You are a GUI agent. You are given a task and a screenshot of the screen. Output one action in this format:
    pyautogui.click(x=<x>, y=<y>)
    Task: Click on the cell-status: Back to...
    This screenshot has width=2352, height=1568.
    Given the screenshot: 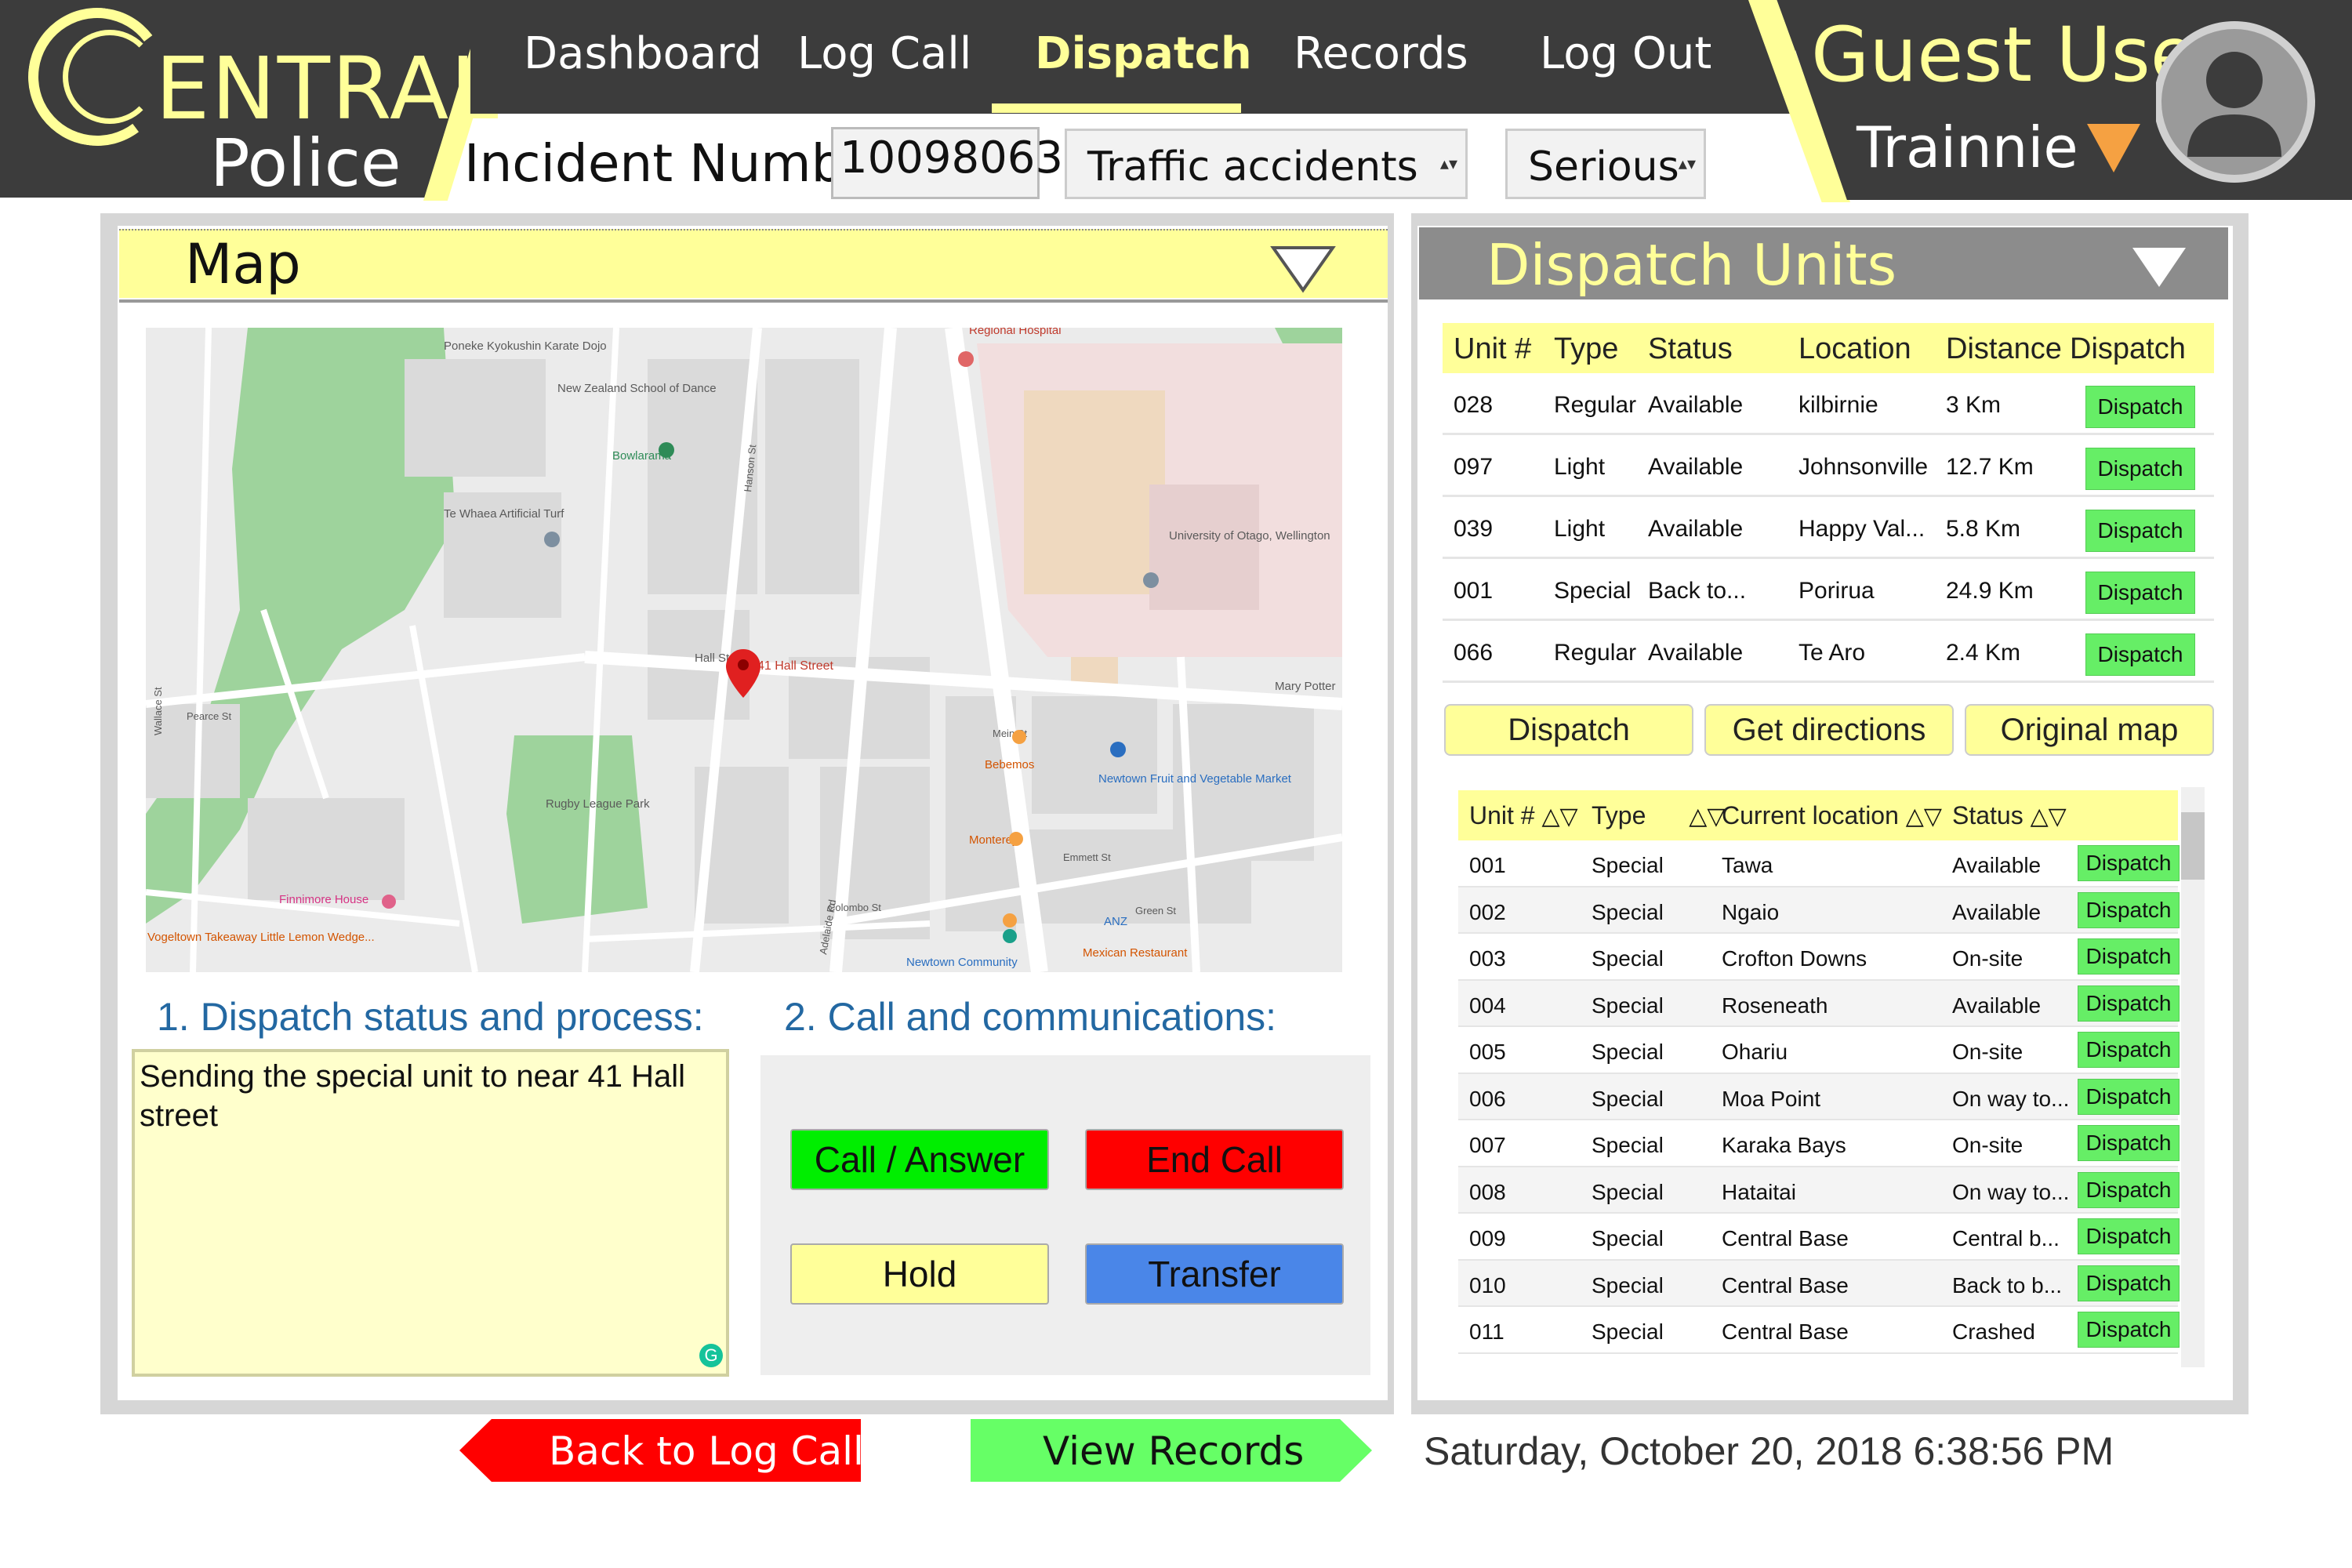 What is the action you would take?
    pyautogui.click(x=1698, y=591)
    